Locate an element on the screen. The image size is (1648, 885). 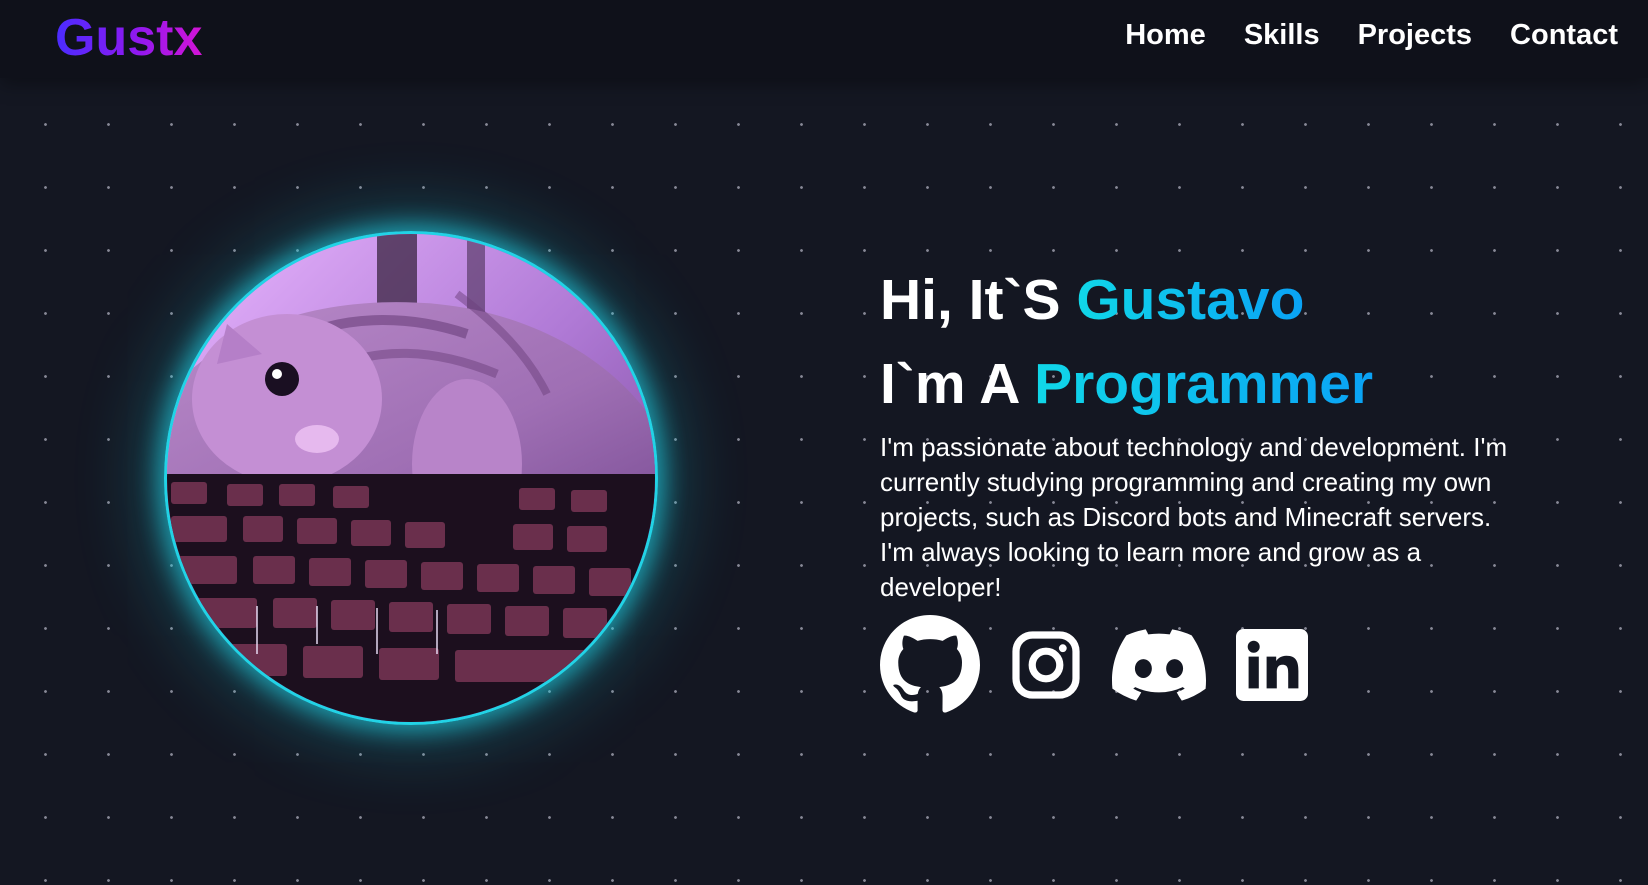
github-icon is located at coordinates (930, 664).